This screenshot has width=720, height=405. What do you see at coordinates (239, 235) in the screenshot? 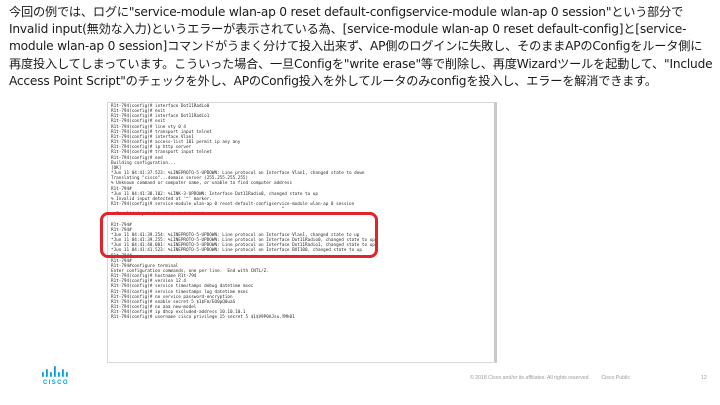
I see `error-highlight-box` at bounding box center [239, 235].